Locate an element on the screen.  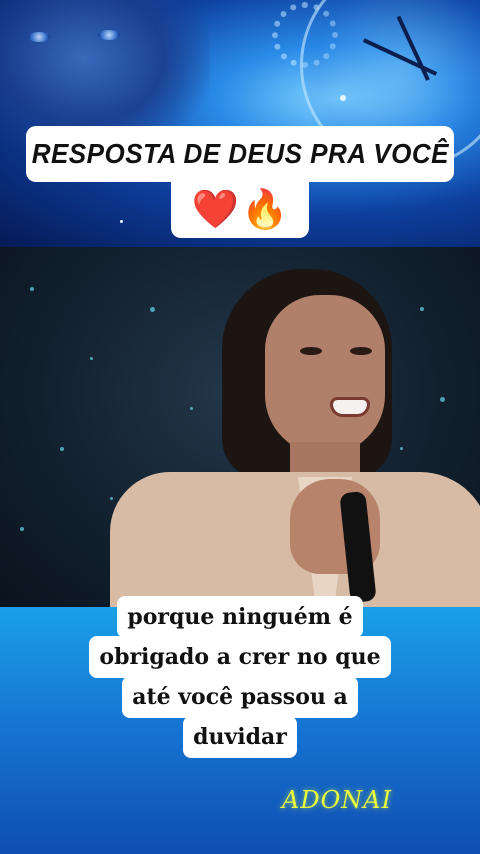
emoji-box: ❤️ 🔥 is located at coordinates (240, 209).